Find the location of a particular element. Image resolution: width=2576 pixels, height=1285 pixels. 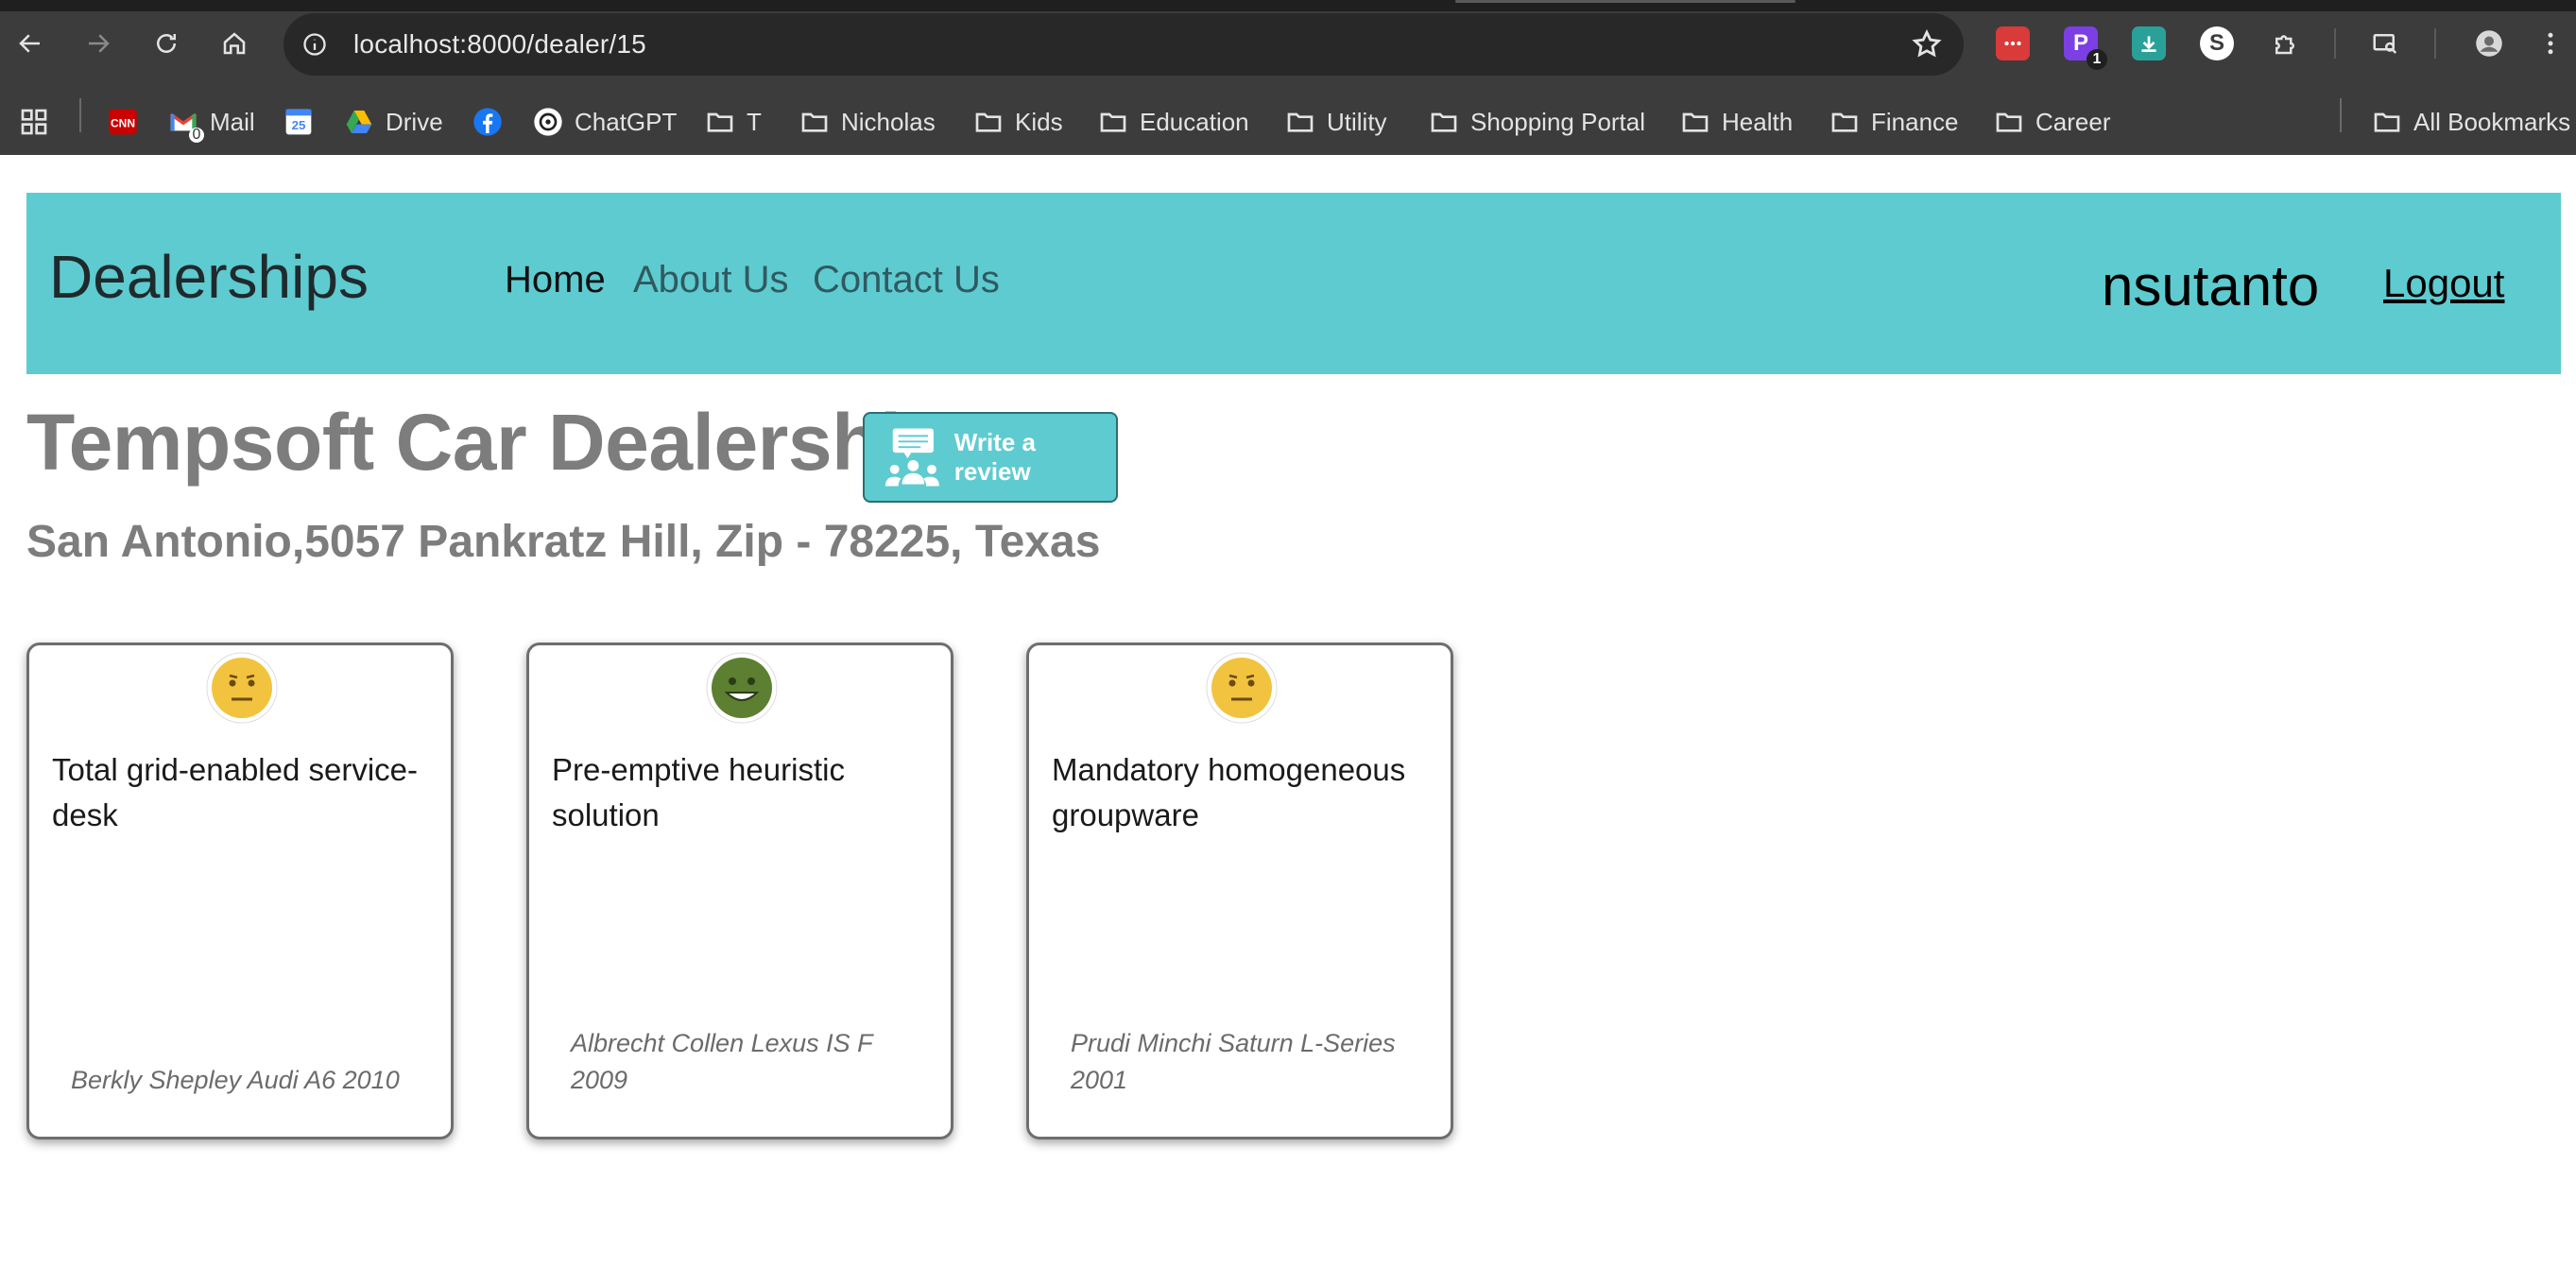

gmail-icon: 0 is located at coordinates (186, 125).